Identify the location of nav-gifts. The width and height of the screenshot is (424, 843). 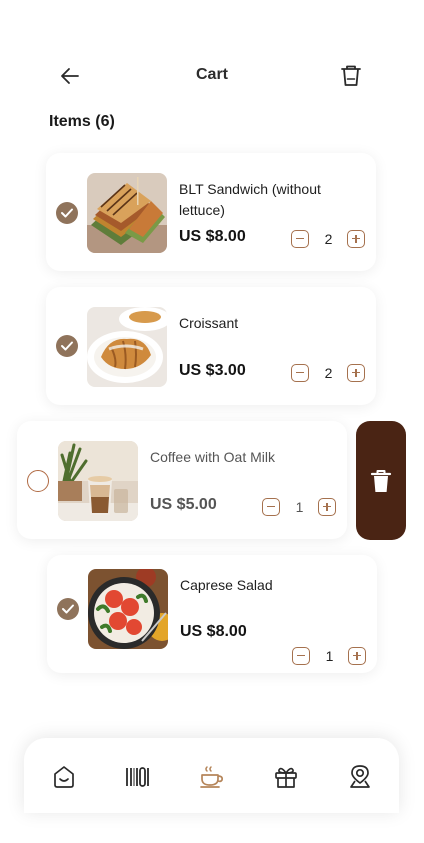
(286, 777).